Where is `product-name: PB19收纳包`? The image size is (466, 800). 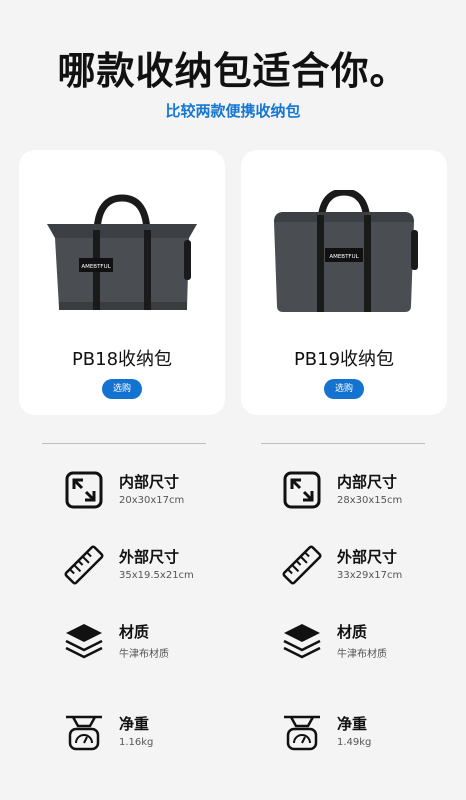
product-name: PB19收纳包 is located at coordinates (344, 359).